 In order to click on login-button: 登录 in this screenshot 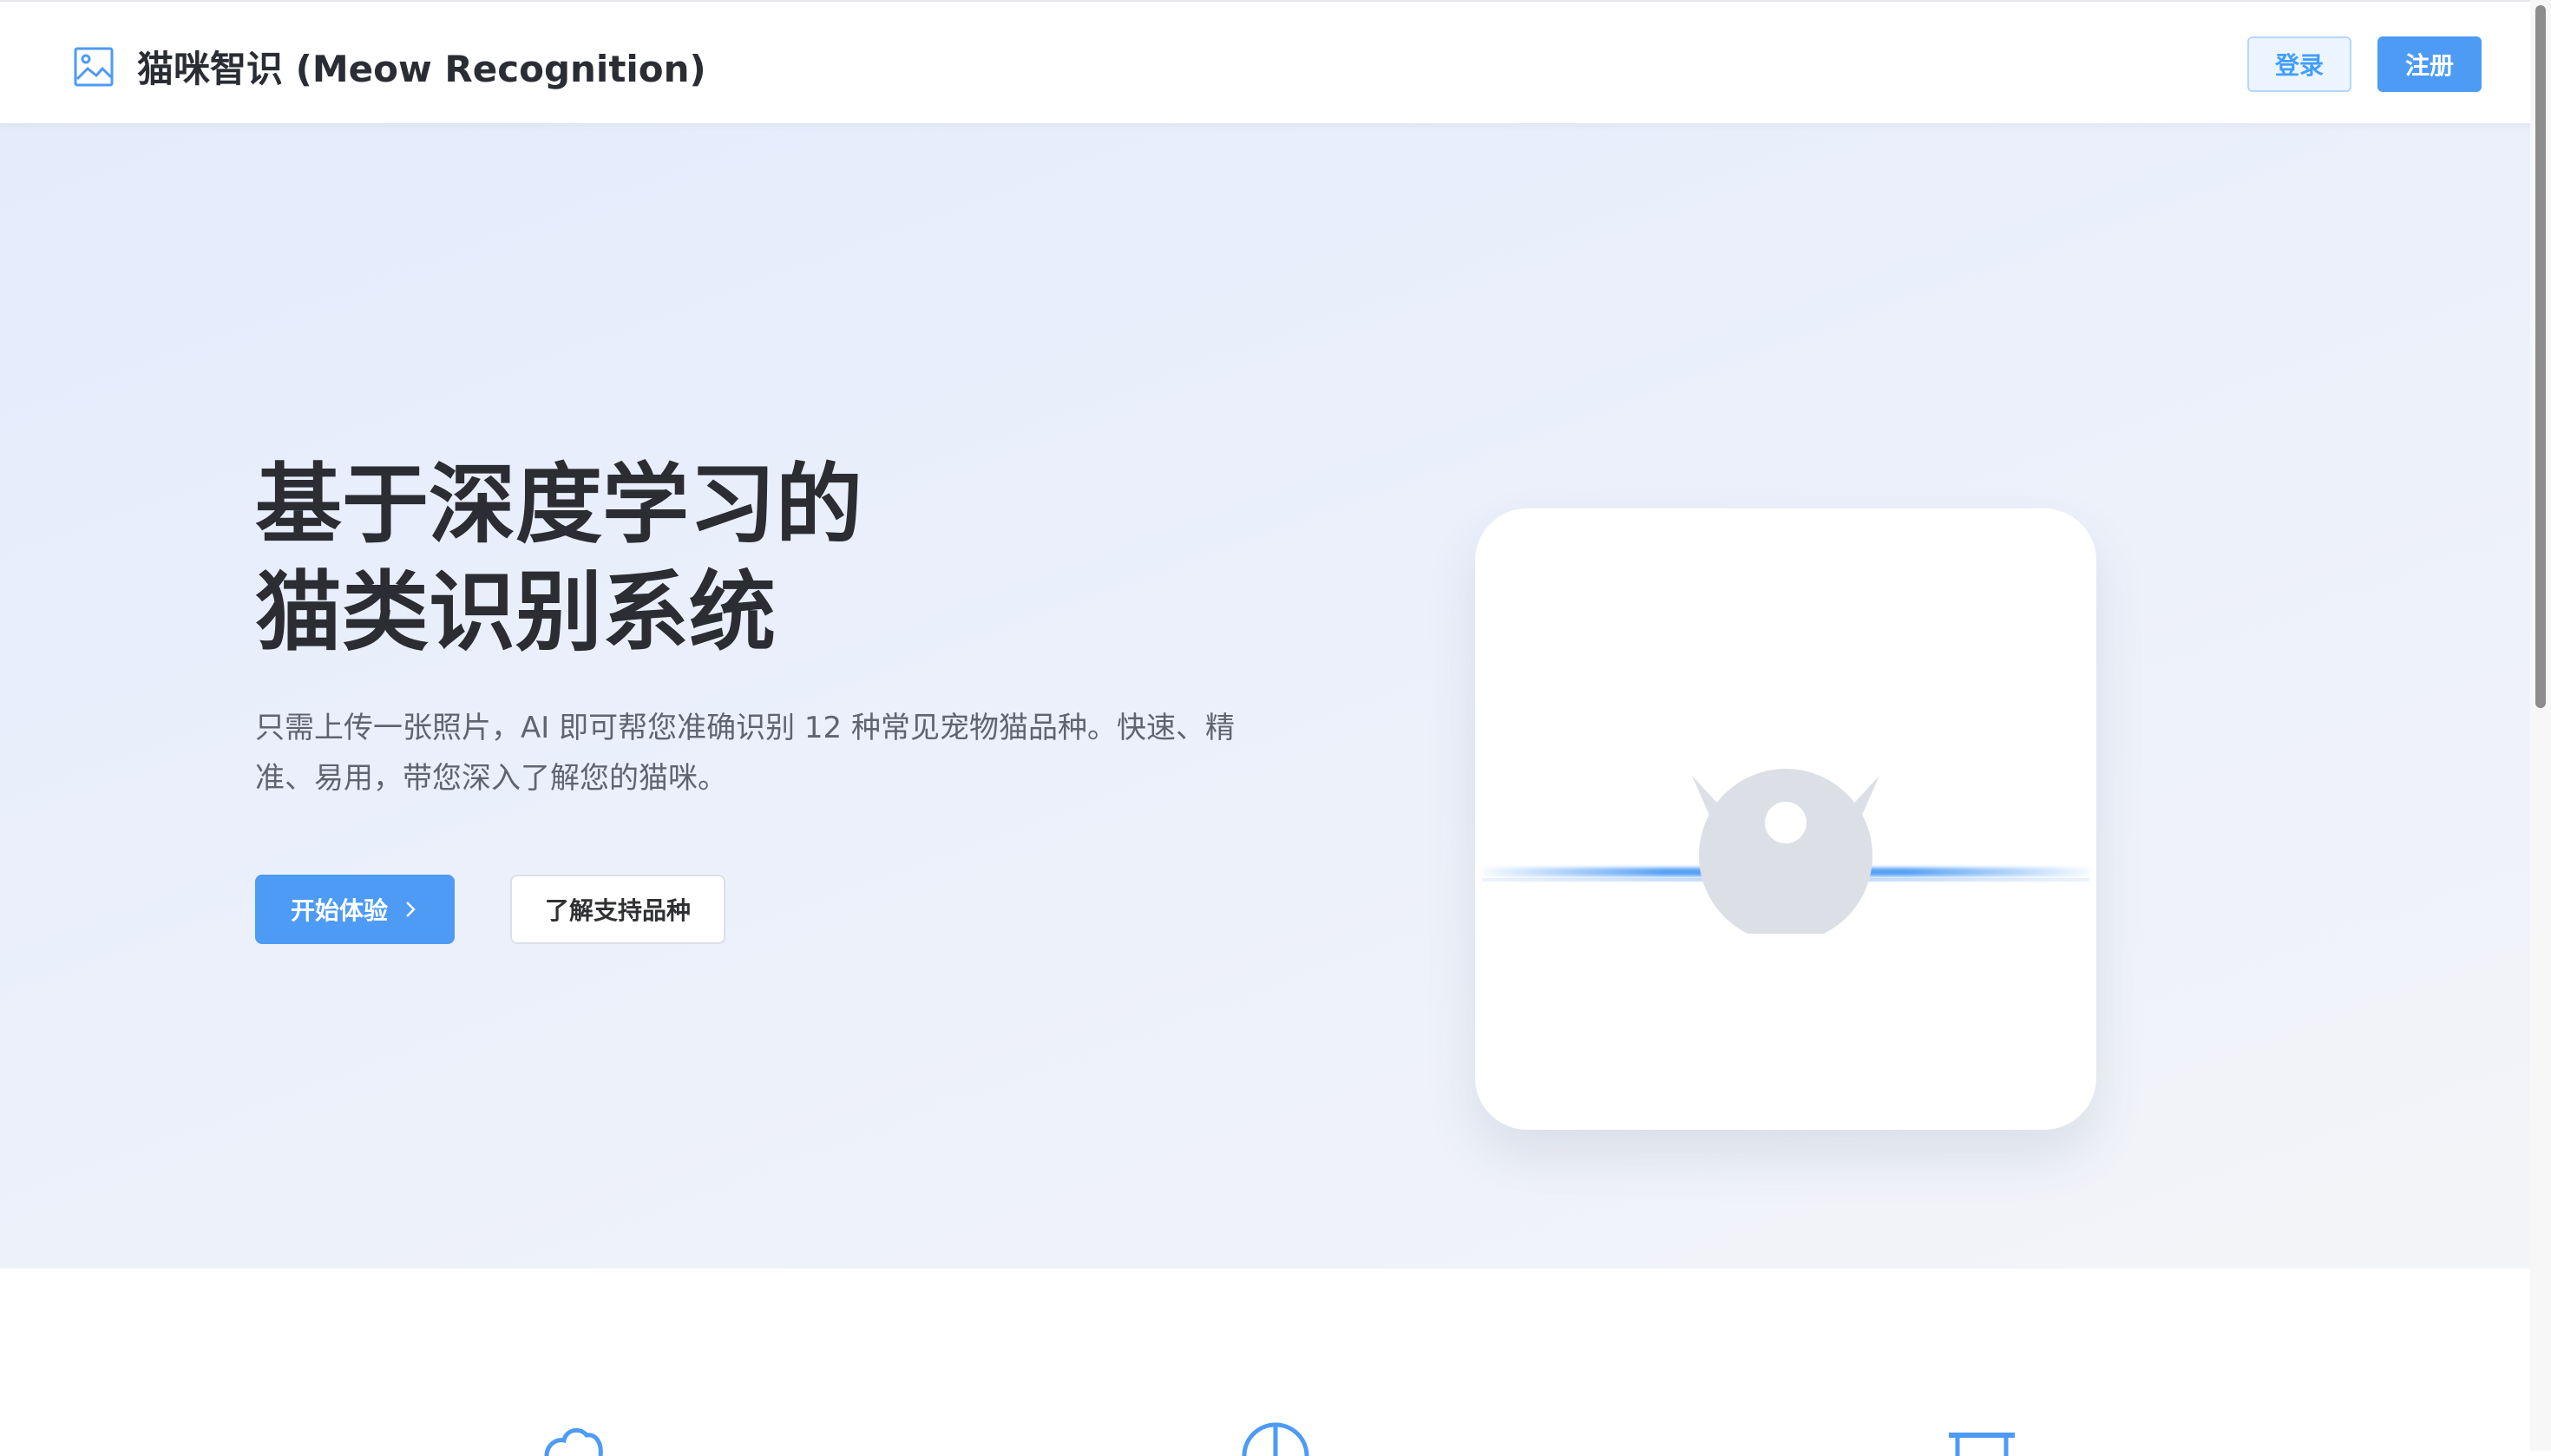, I will do `click(2299, 64)`.